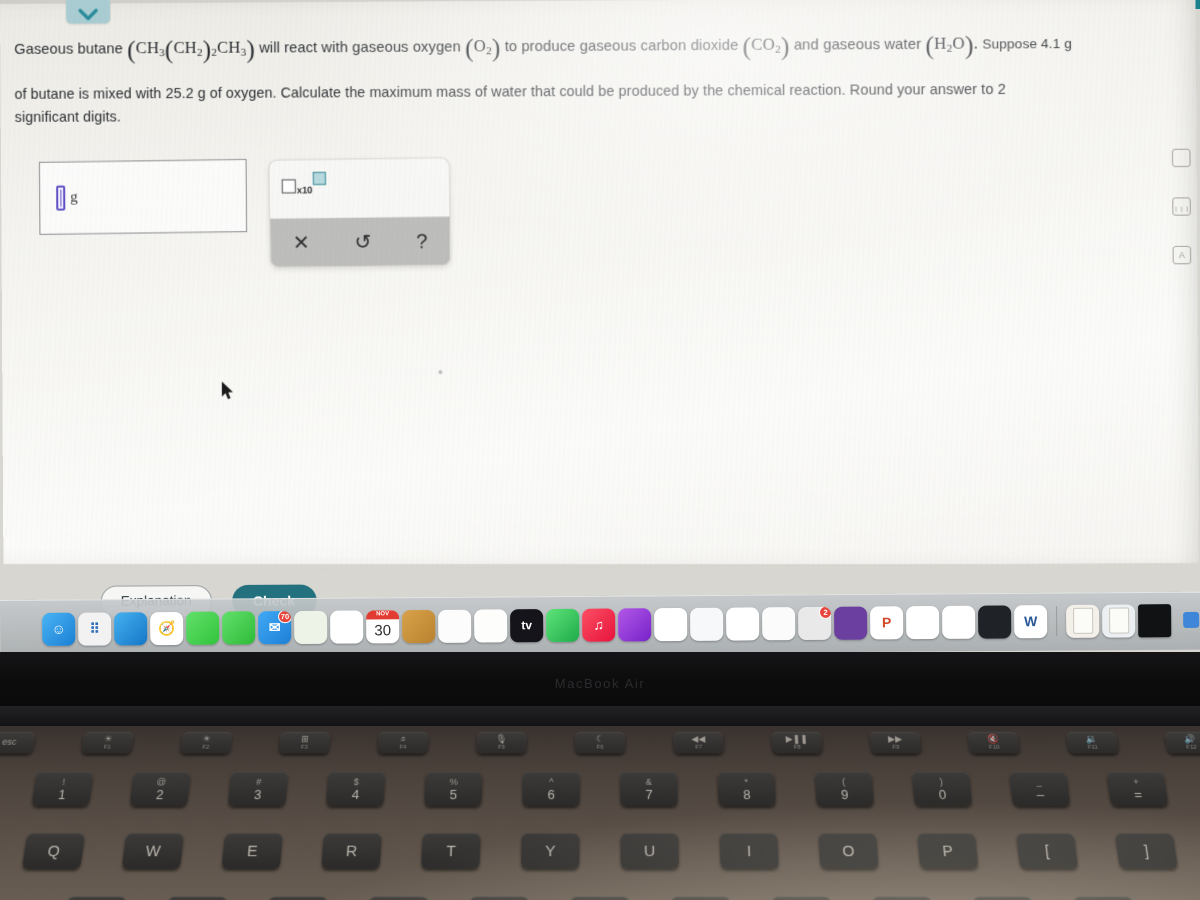  What do you see at coordinates (1155, 620) in the screenshot?
I see `screenshot-thumbnail-icon` at bounding box center [1155, 620].